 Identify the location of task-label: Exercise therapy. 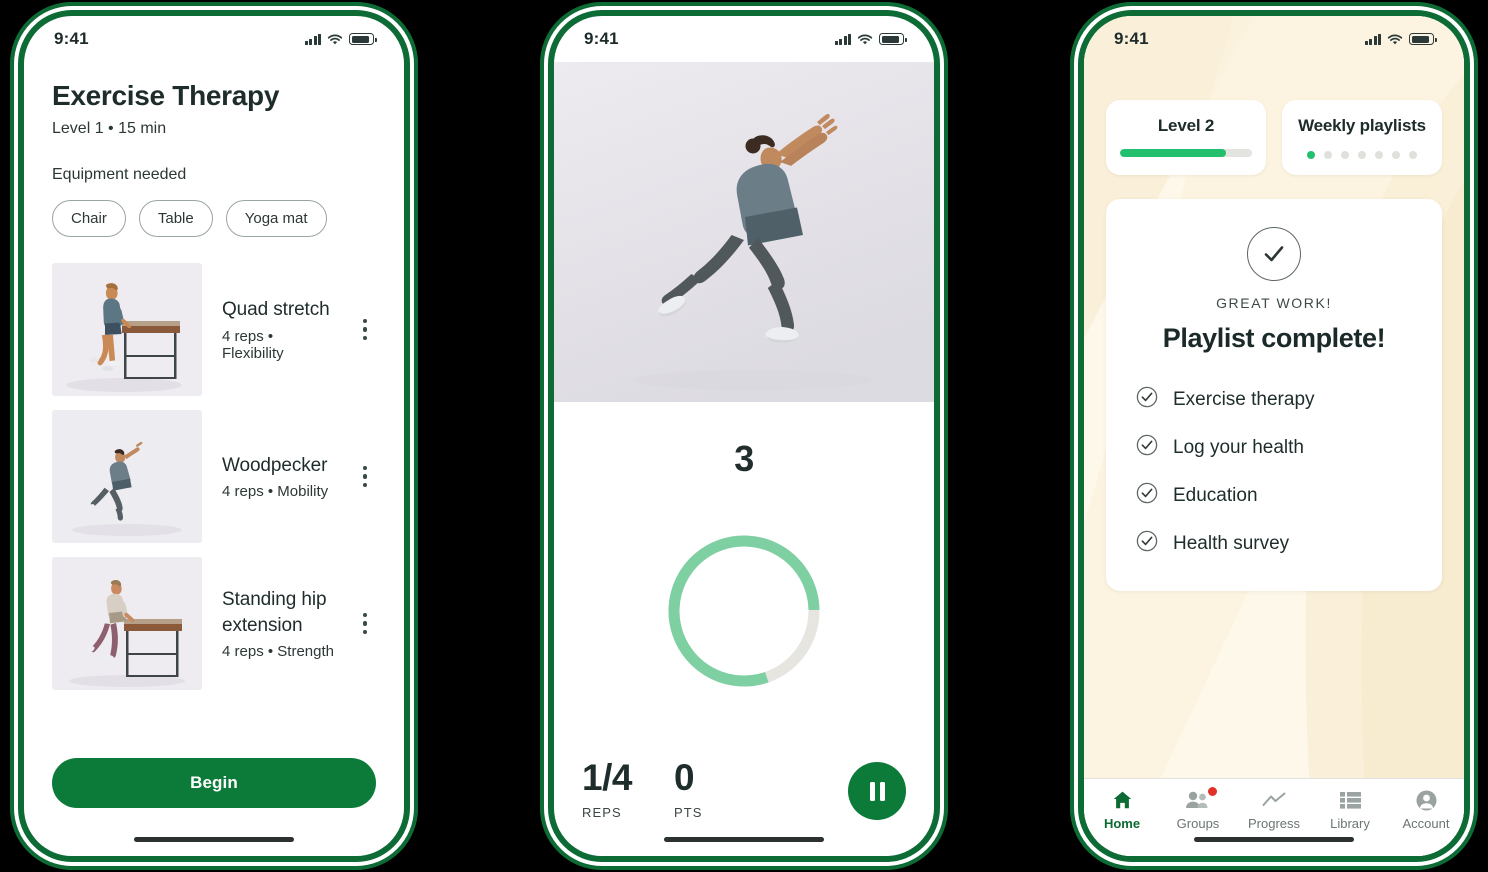
(1244, 399).